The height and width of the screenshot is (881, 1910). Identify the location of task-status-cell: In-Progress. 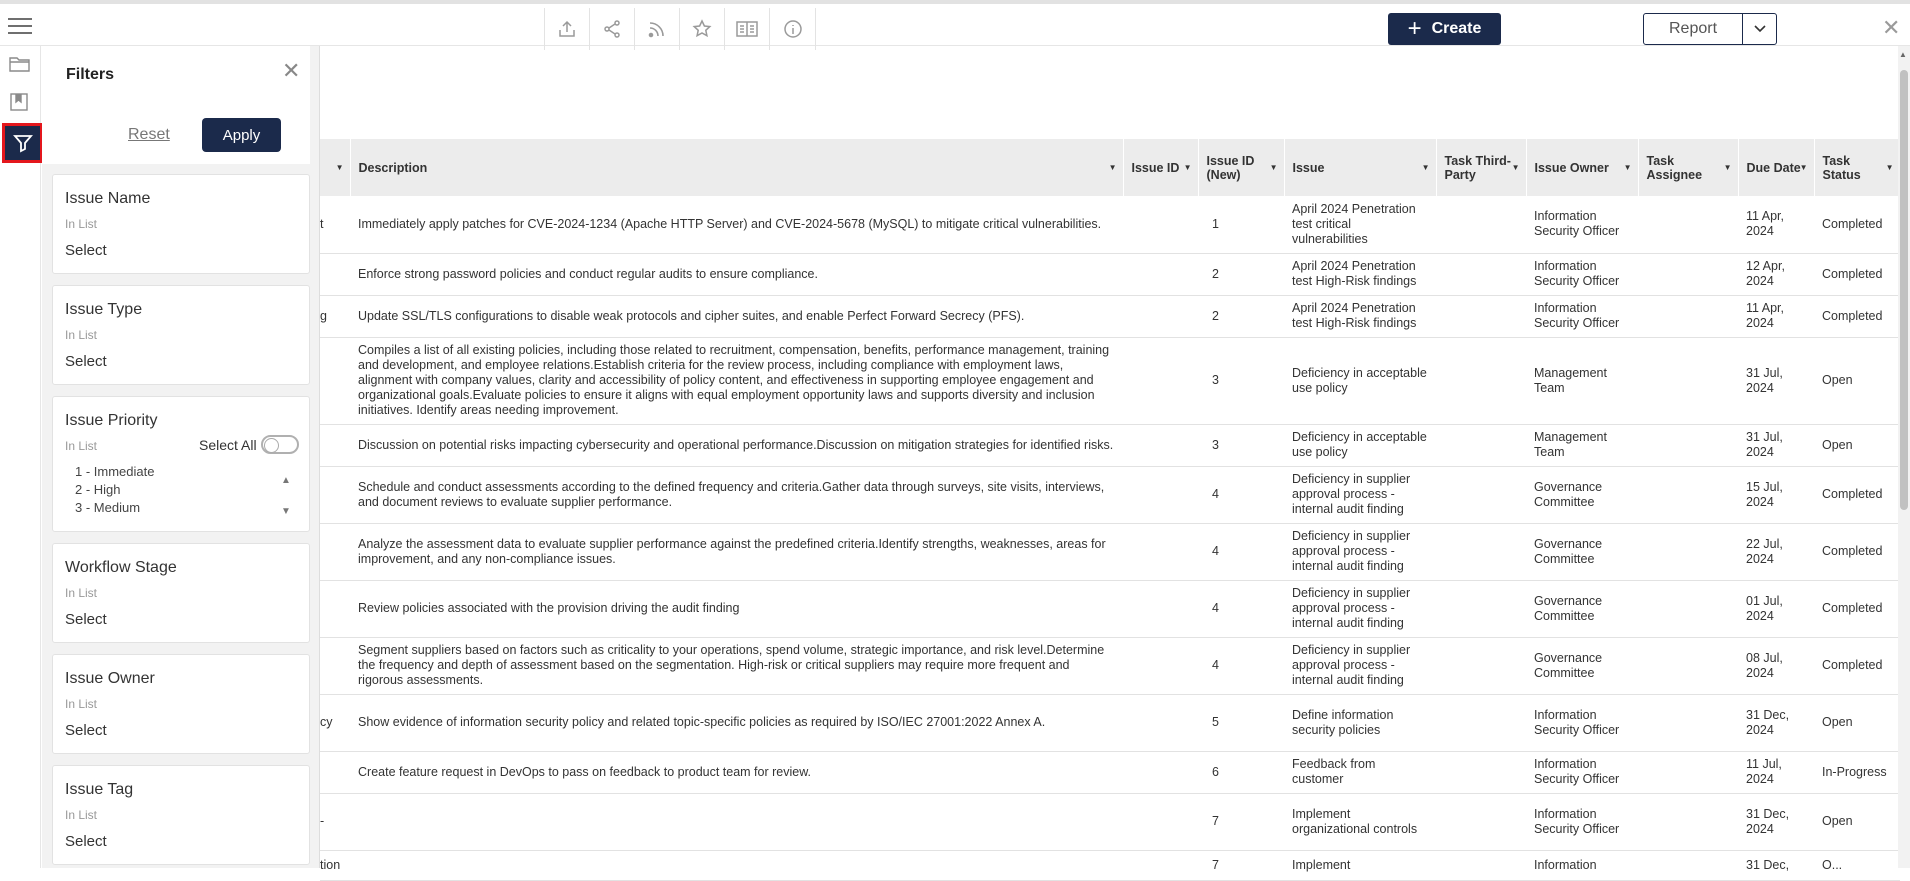
(1857, 772).